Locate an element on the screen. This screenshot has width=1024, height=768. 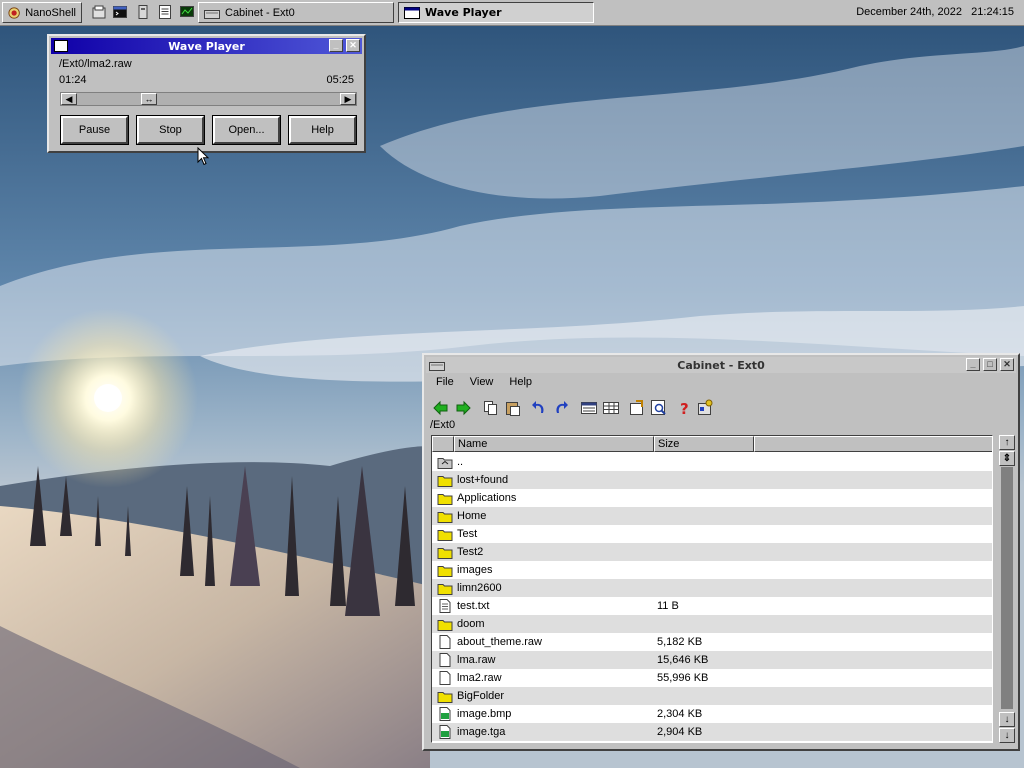
arrow-down-icon: ↓ is located at coordinates (1007, 719).